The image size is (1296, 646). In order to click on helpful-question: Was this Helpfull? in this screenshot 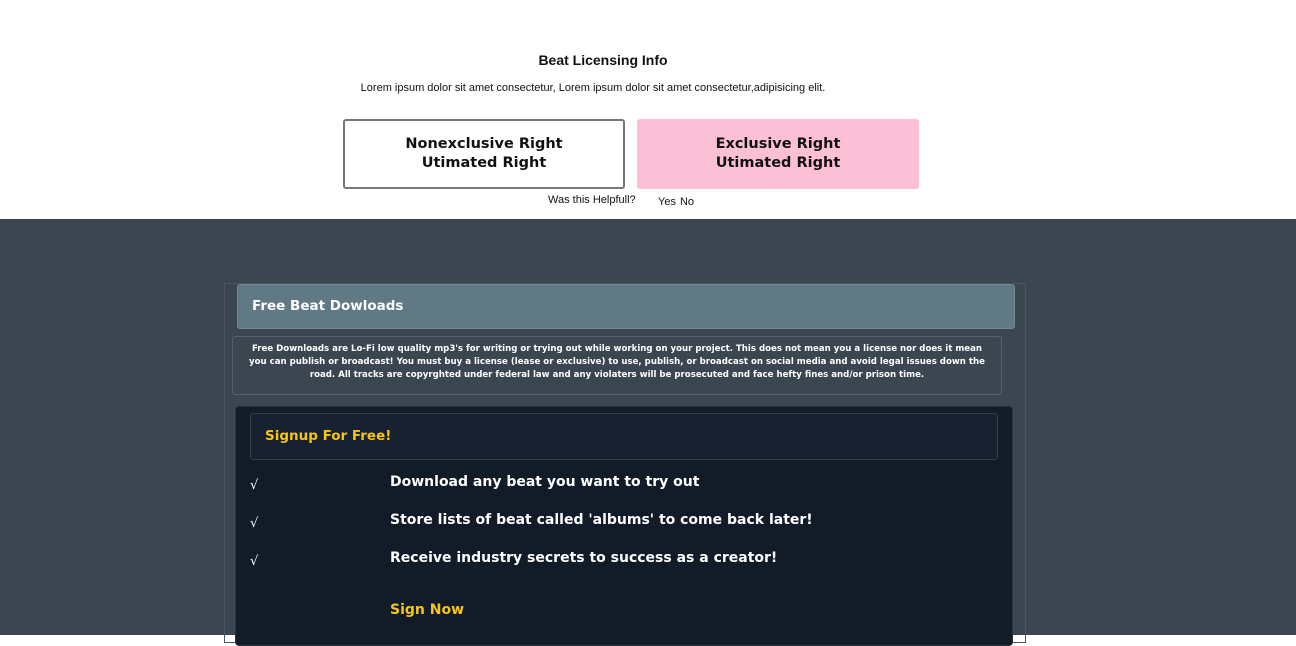, I will do `click(592, 200)`.